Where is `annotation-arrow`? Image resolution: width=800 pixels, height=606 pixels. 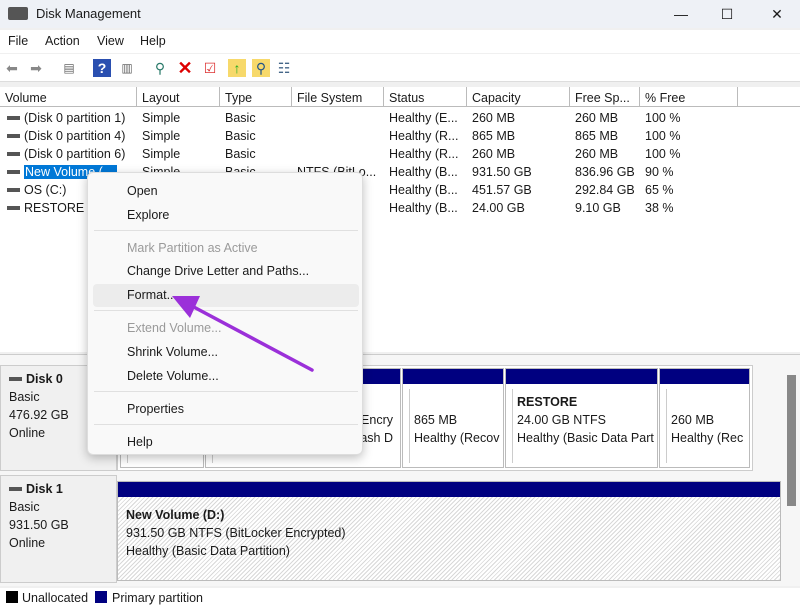 annotation-arrow is located at coordinates (243, 334).